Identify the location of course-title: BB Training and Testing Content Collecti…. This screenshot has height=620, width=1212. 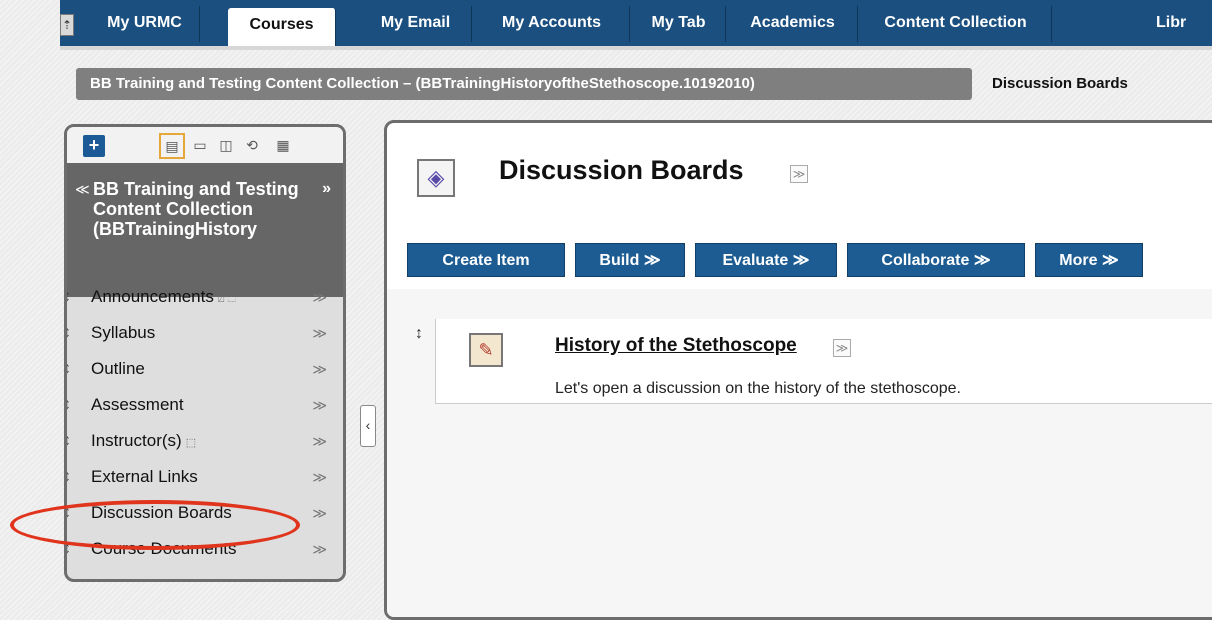
(203, 227).